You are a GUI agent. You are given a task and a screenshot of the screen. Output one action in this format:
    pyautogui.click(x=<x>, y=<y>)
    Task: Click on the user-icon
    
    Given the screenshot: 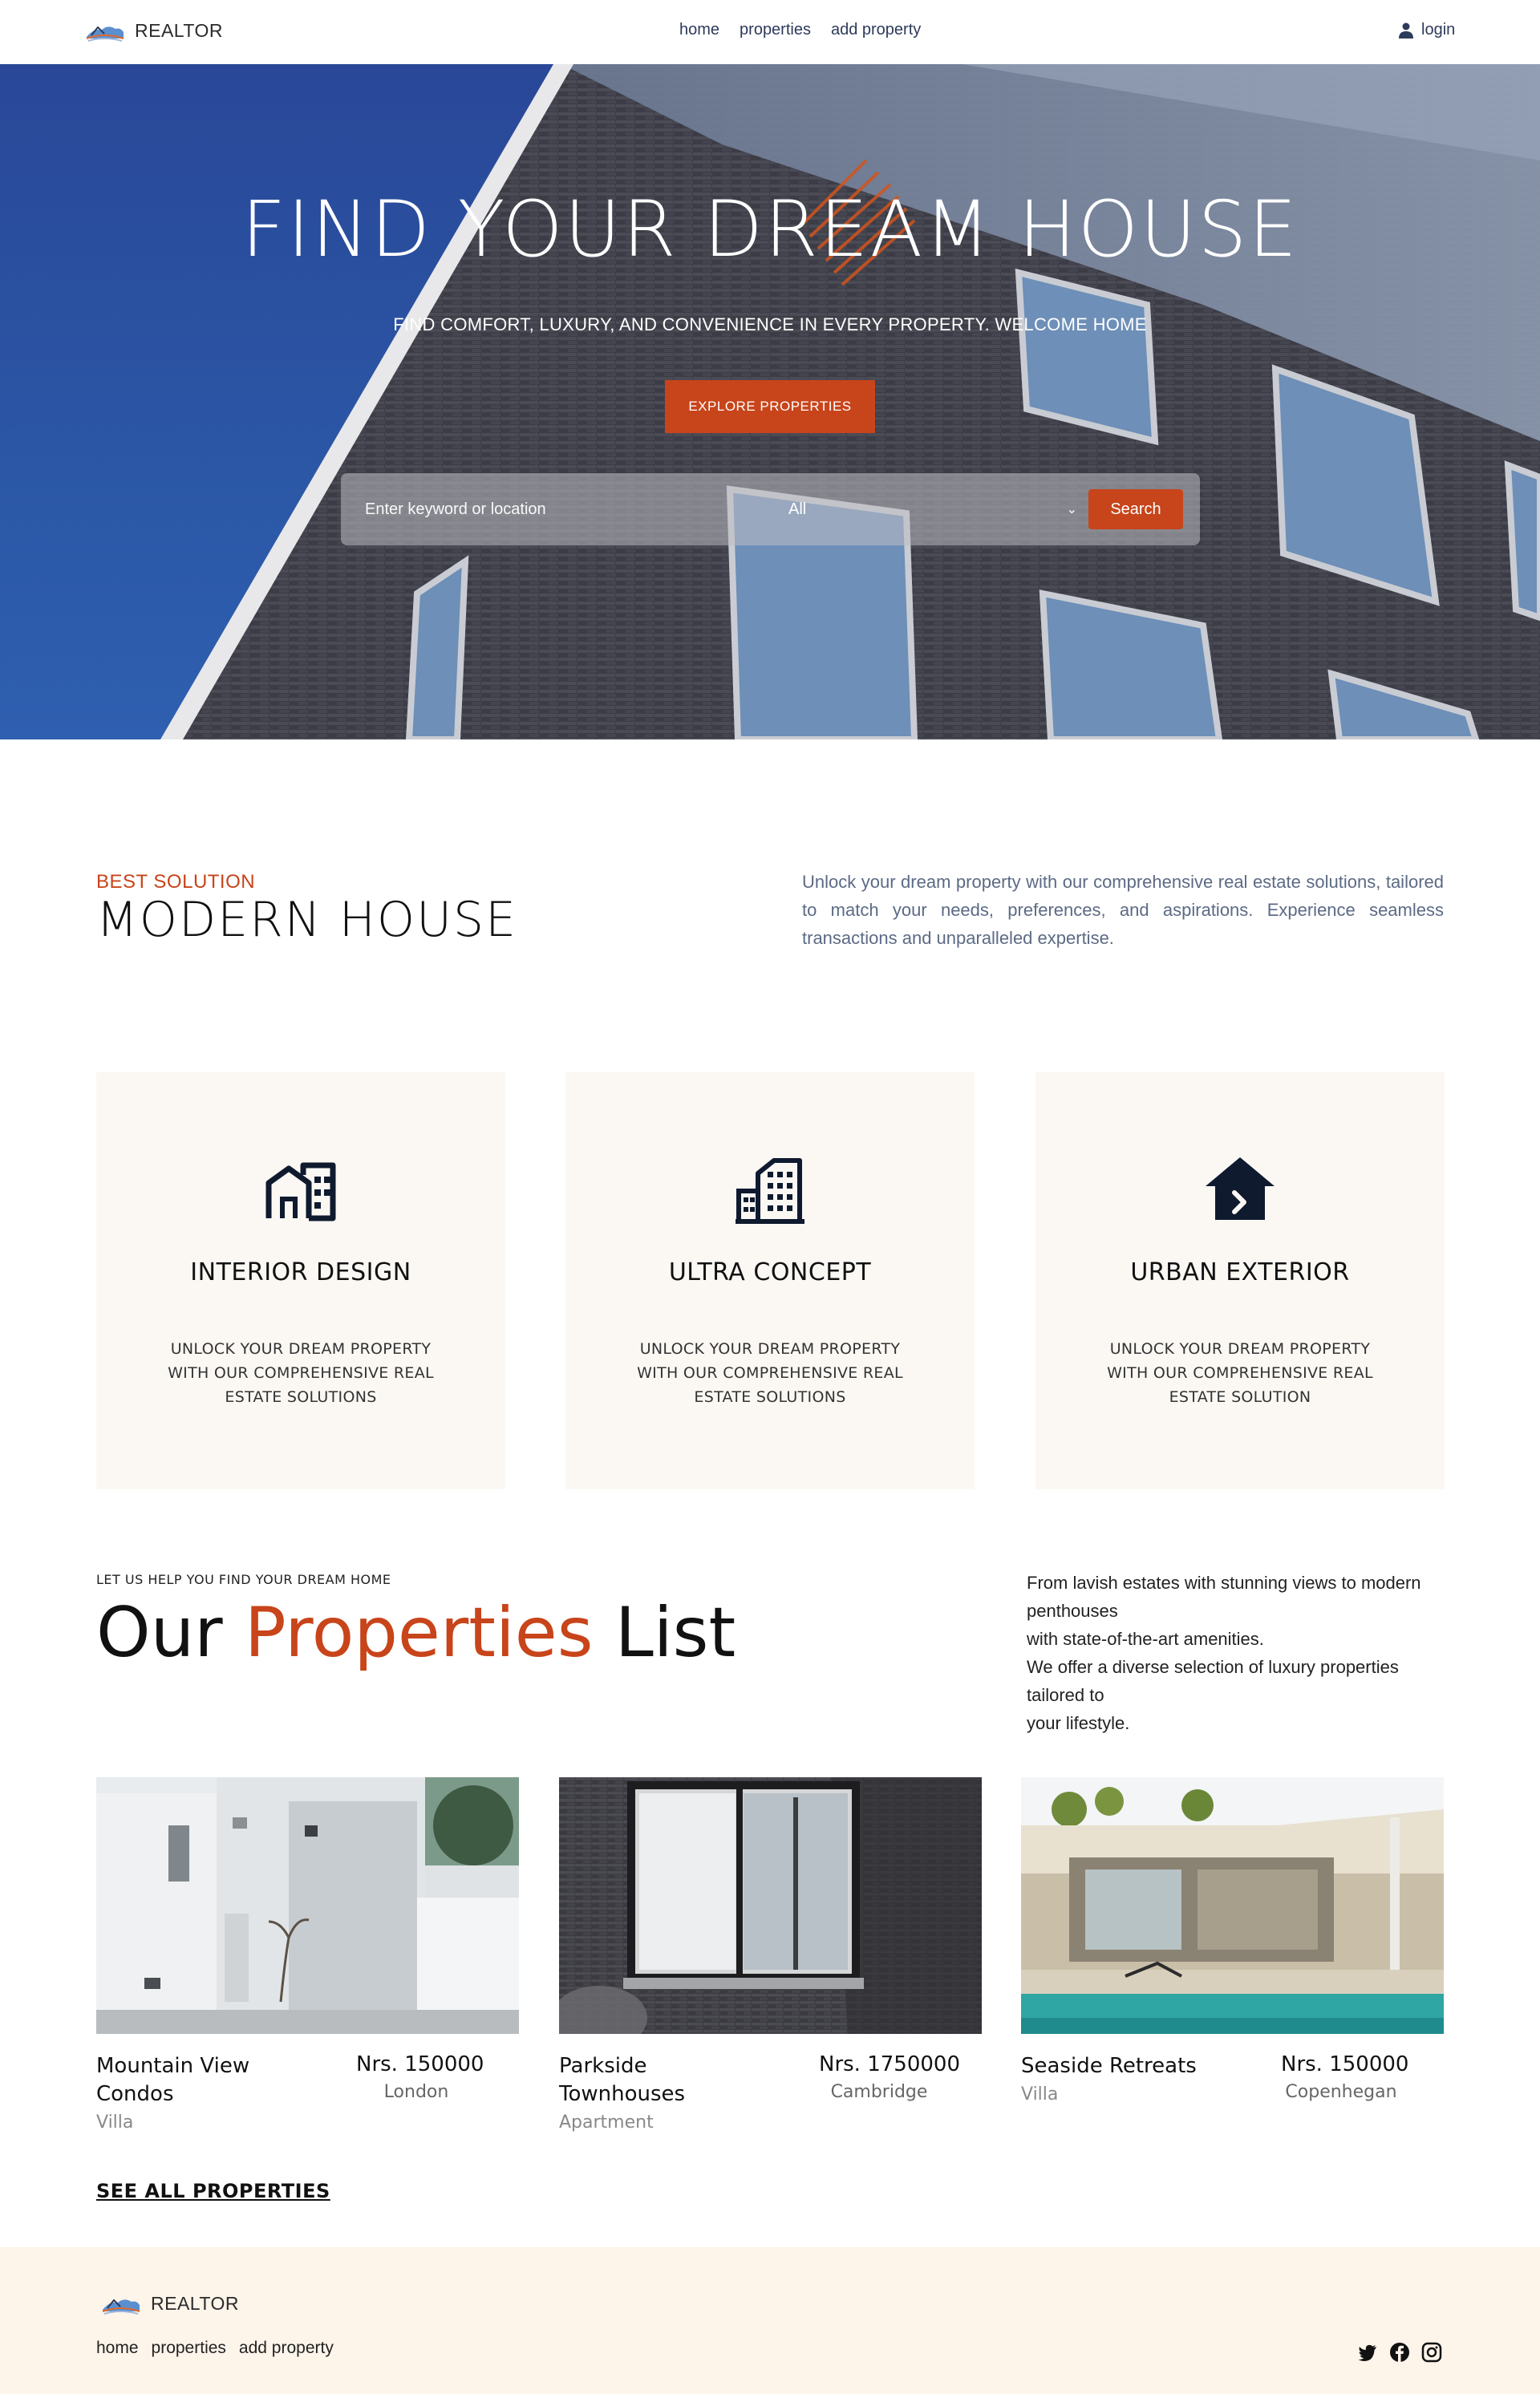 What is the action you would take?
    pyautogui.click(x=1406, y=30)
    